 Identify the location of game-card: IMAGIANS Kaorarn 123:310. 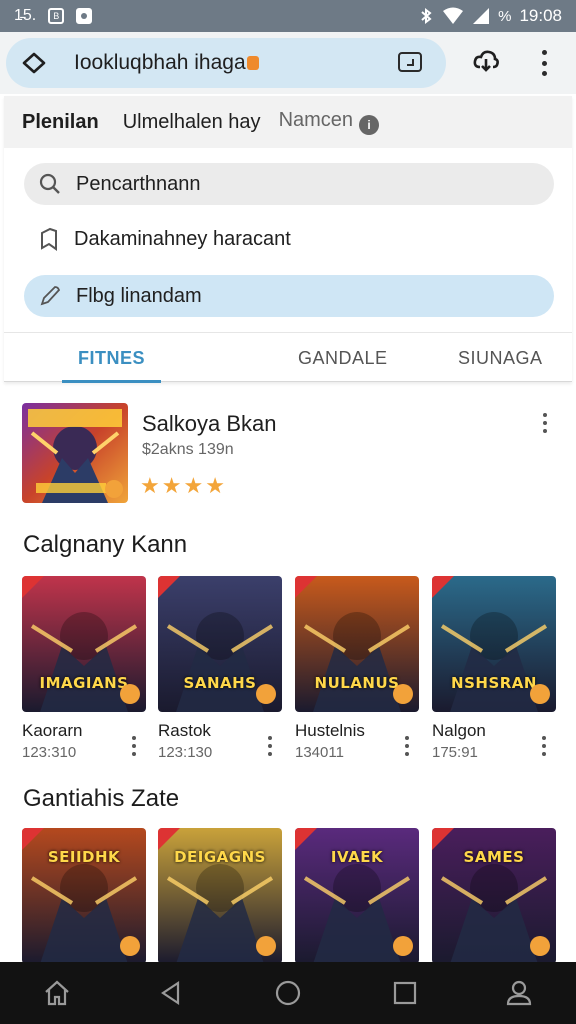
(84, 668).